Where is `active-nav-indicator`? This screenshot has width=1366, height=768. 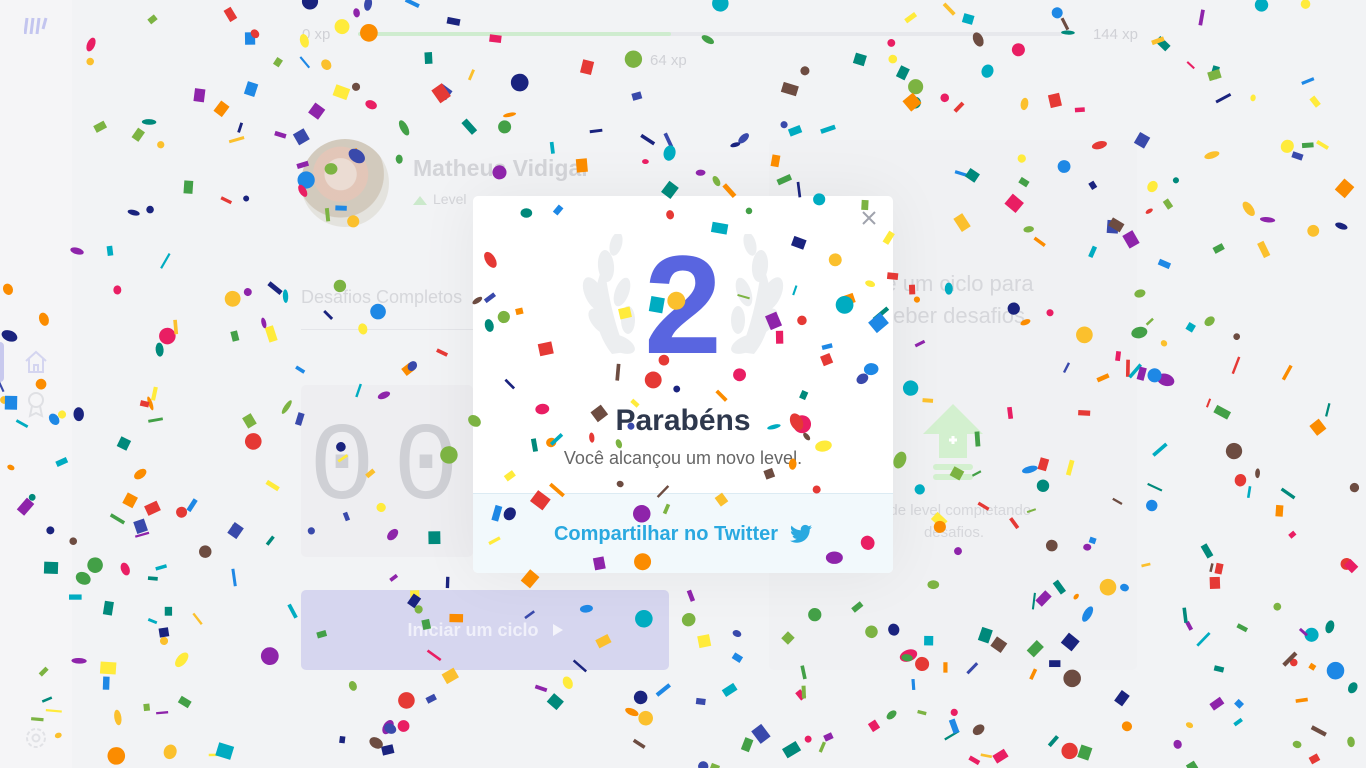 active-nav-indicator is located at coordinates (2, 362).